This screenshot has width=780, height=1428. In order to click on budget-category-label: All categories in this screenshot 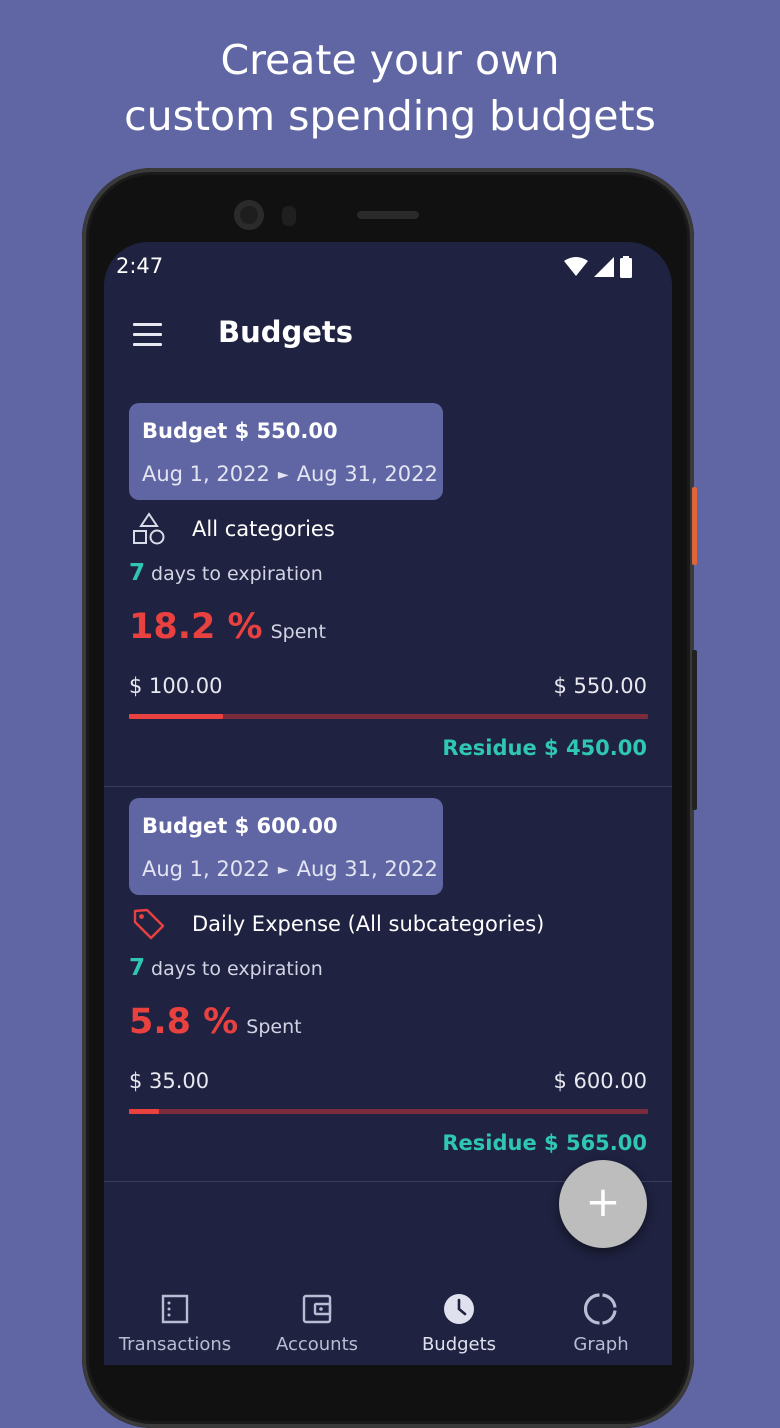, I will do `click(263, 529)`.